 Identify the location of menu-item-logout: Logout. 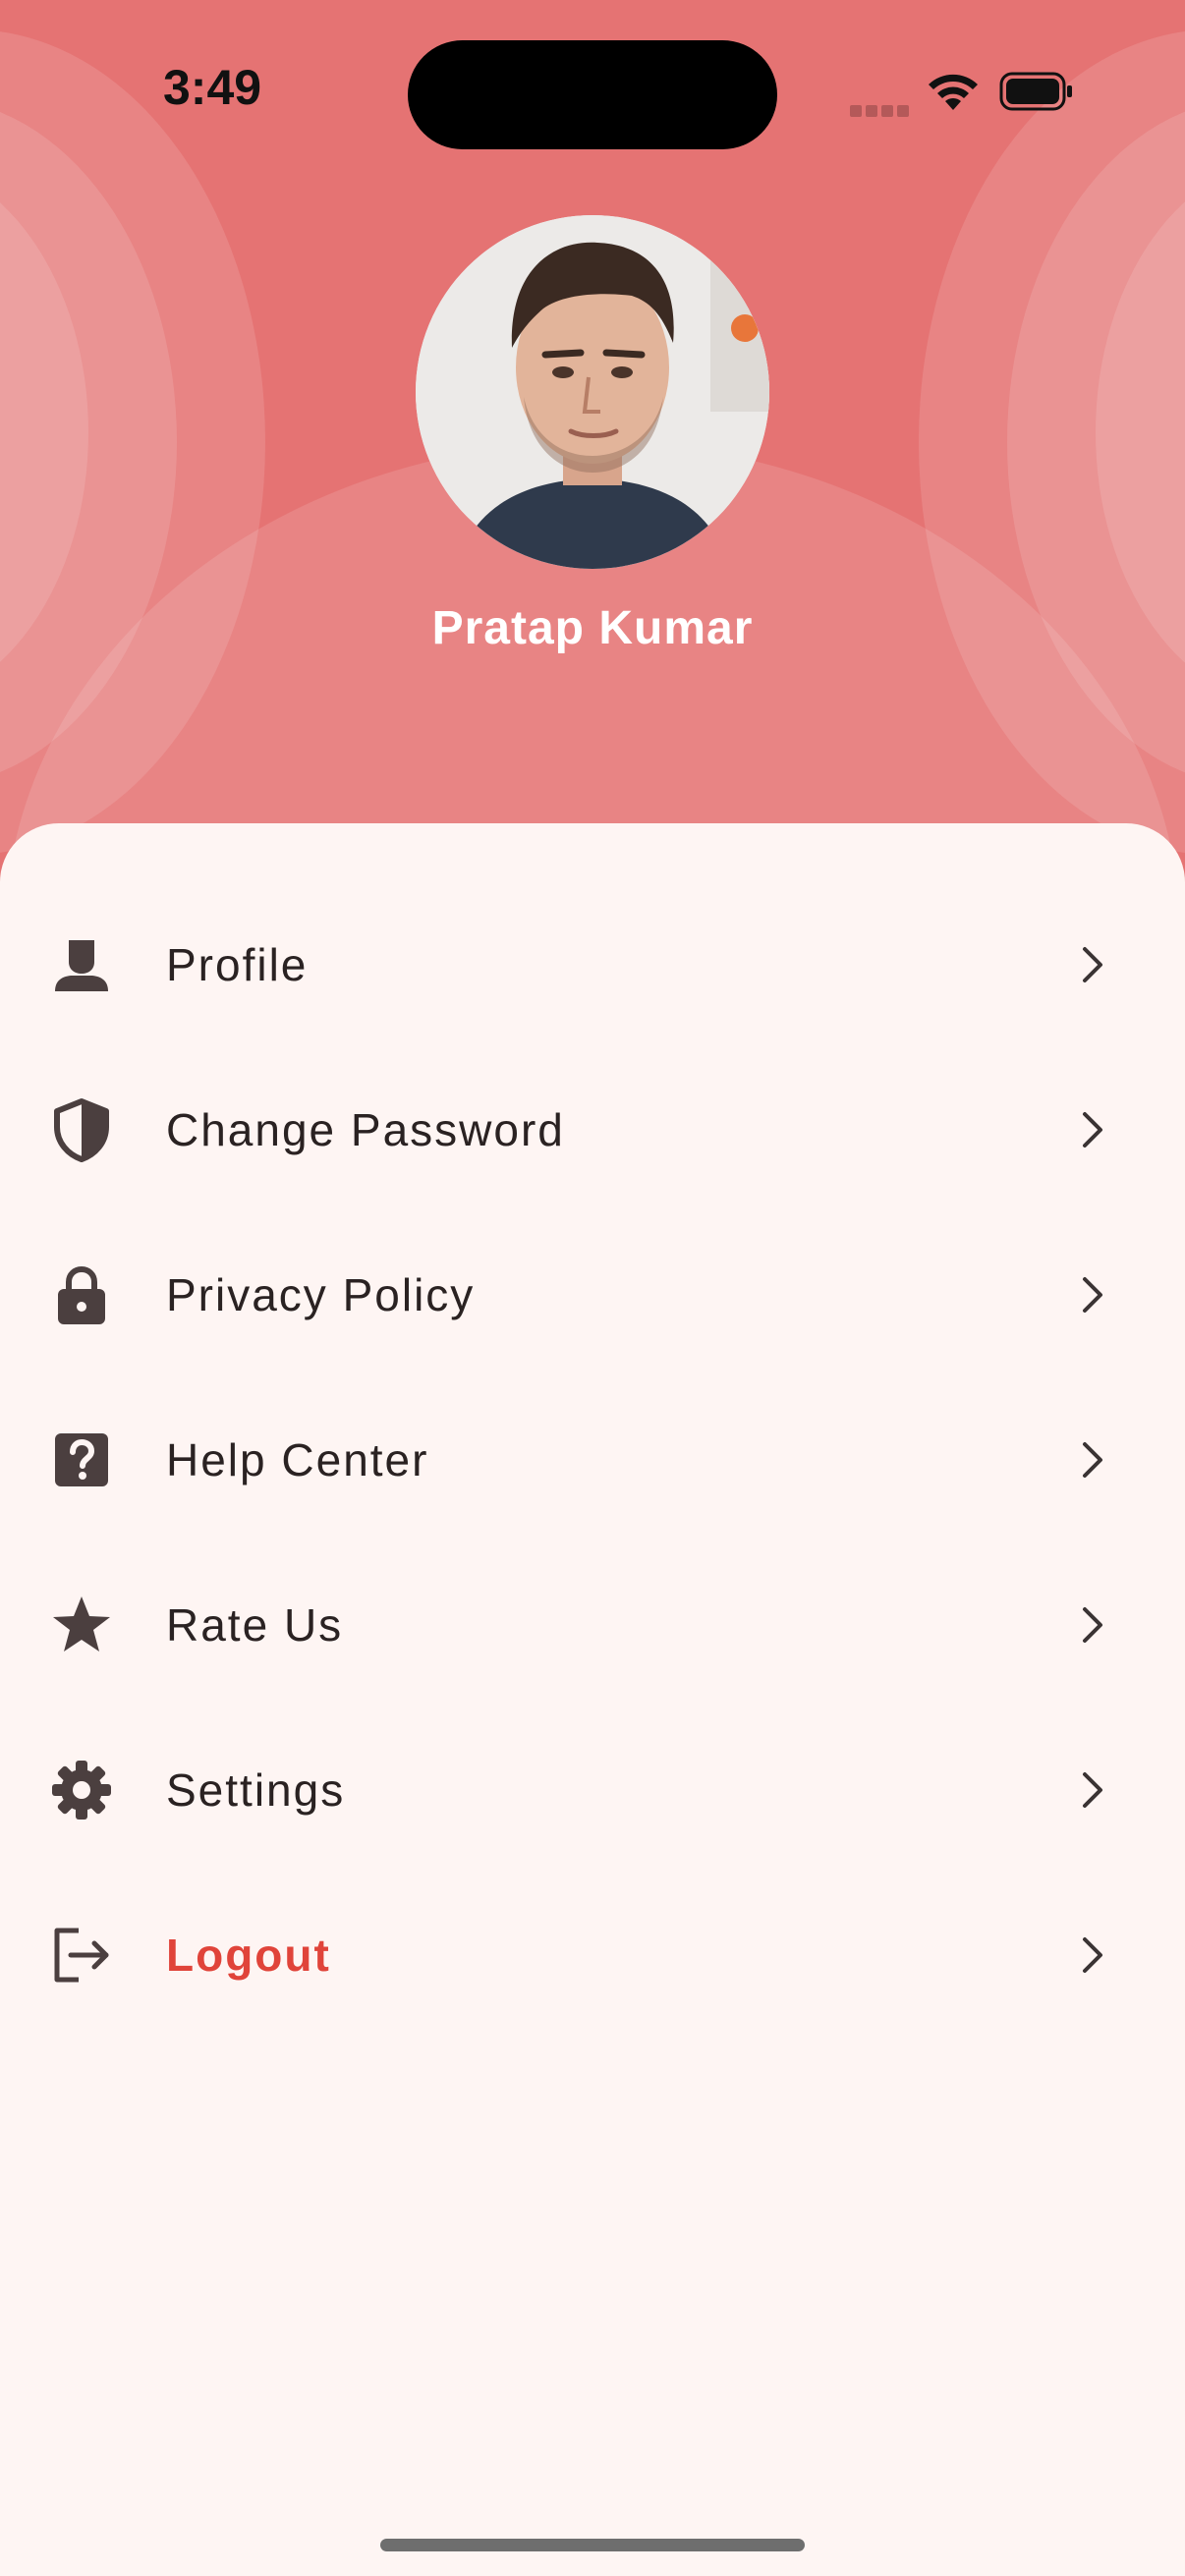
(592, 1955).